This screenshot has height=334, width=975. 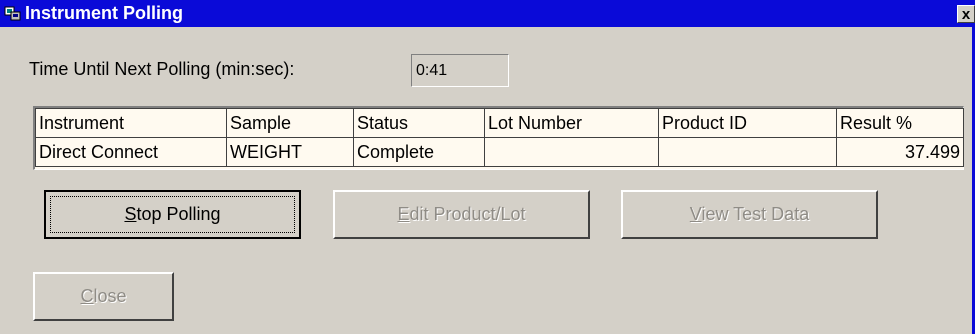 What do you see at coordinates (12, 13) in the screenshot?
I see `instrument-app-icon` at bounding box center [12, 13].